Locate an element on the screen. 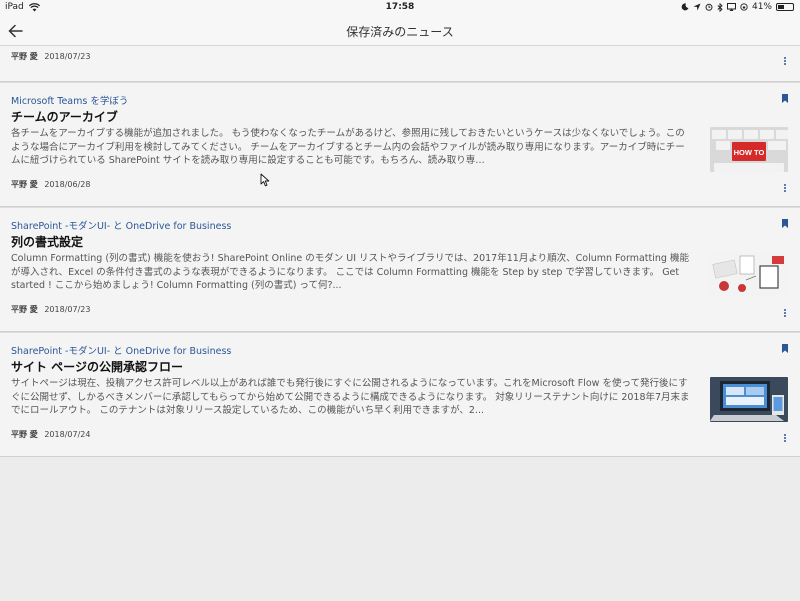 The image size is (800, 601). item-meta: 平野 愛 2018/07/24 is located at coordinates (50, 434).